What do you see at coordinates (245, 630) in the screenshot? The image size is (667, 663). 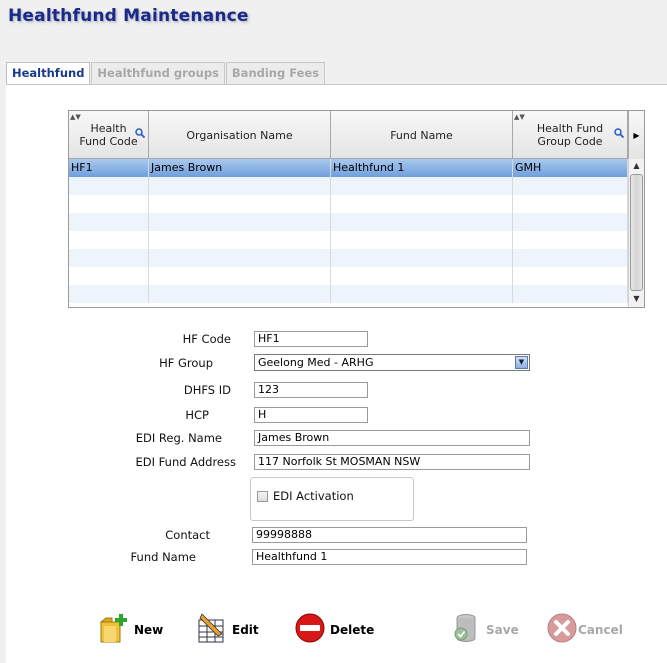 I see `edit-button-label: Edit` at bounding box center [245, 630].